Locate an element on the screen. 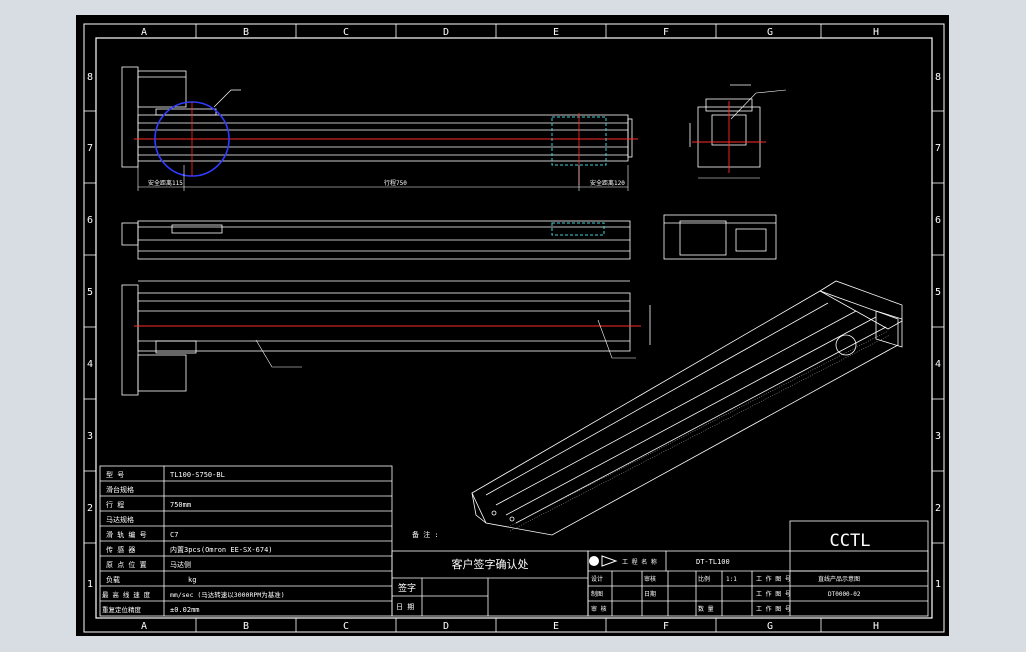 The height and width of the screenshot is (652, 1026). spec-value-9: mm/sec (马达转速以3000RPM为基准) is located at coordinates (227, 594).